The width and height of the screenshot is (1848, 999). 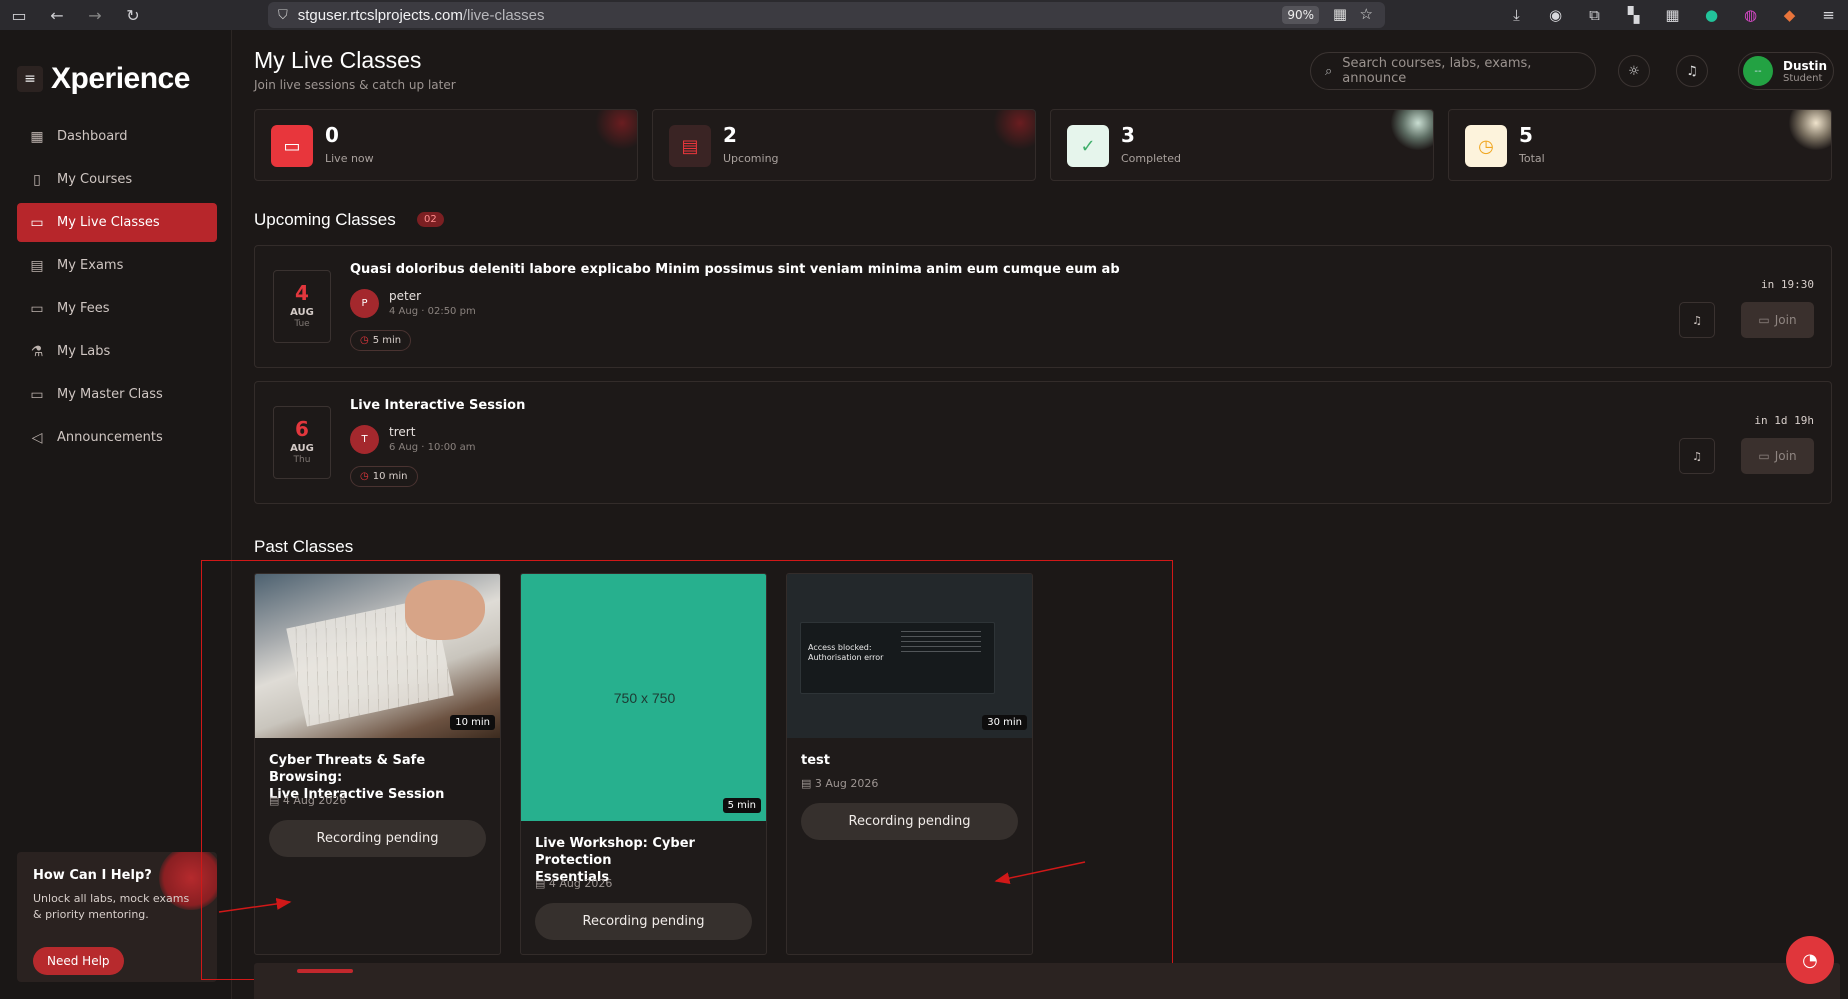 What do you see at coordinates (1047, 981) in the screenshot?
I see `horizontal-scrollbar` at bounding box center [1047, 981].